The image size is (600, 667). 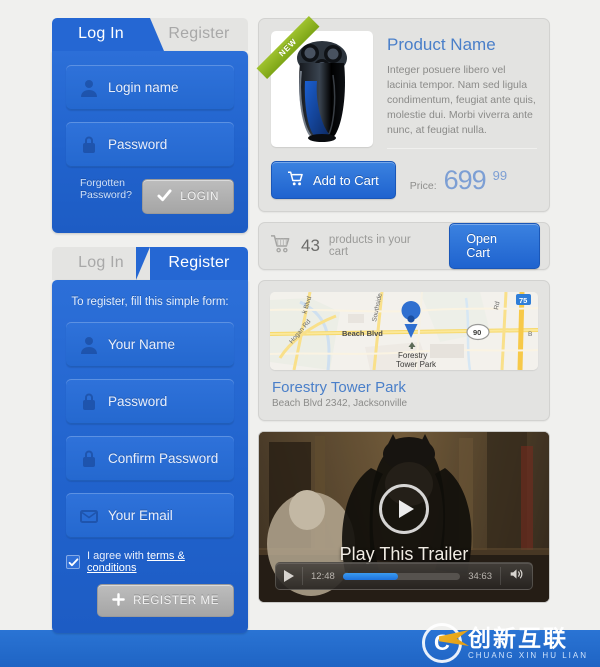 I want to click on svg-text: Beach Blvd, so click(x=362, y=333).